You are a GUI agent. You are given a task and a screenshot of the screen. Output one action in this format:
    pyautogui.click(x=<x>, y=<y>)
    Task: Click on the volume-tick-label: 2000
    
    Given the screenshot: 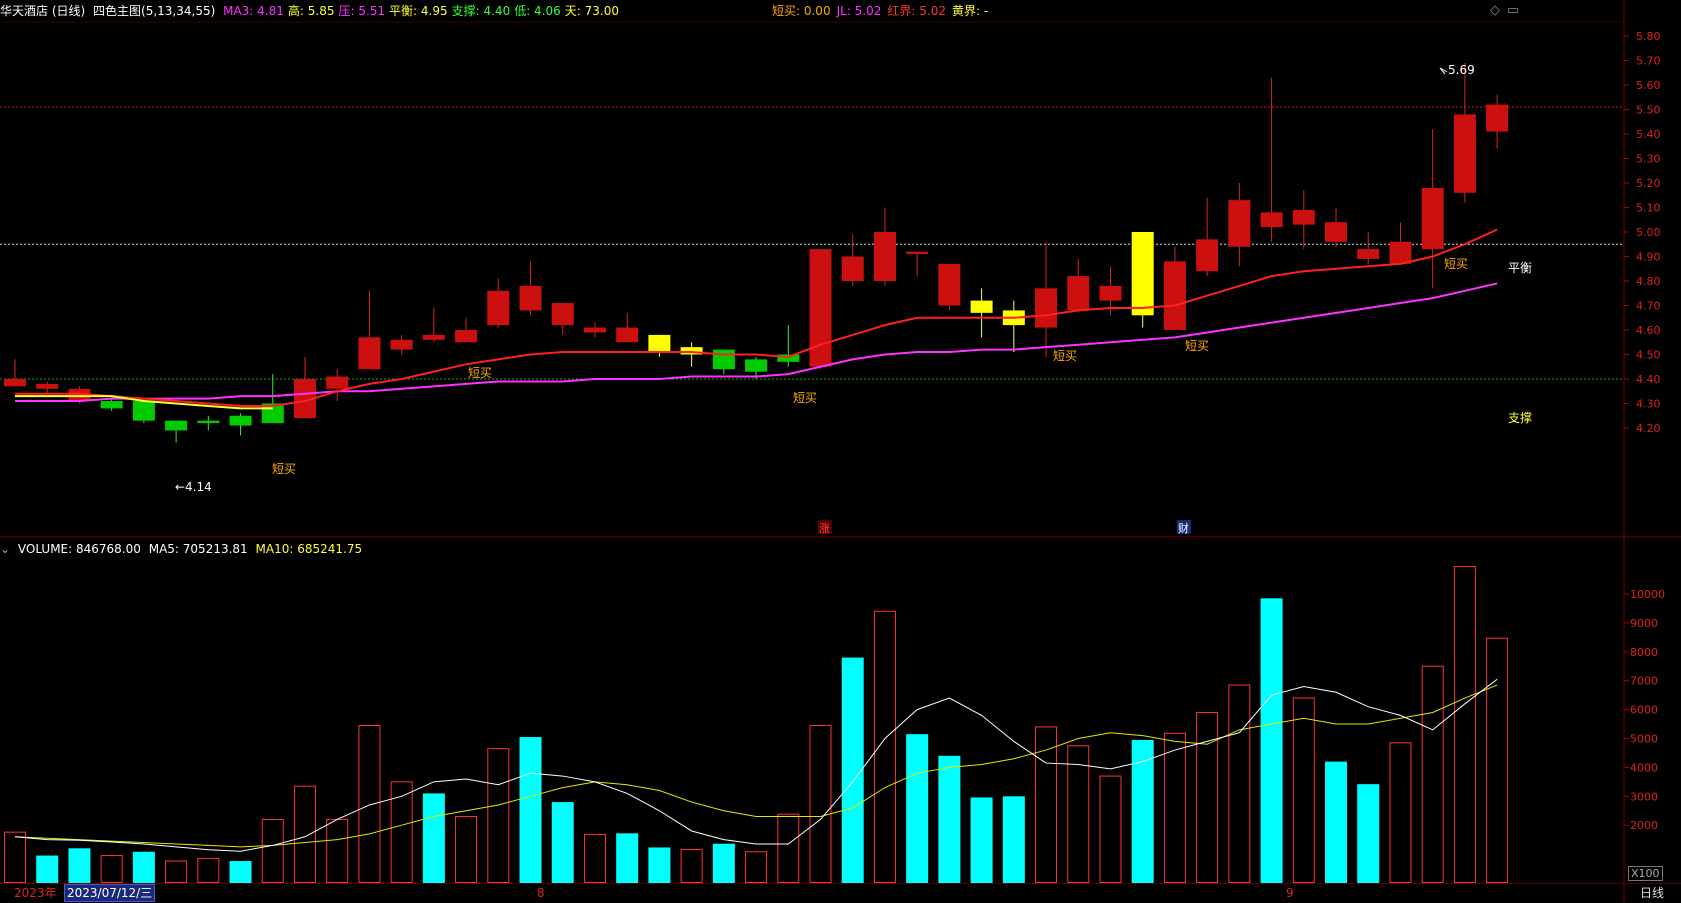 What is the action you would take?
    pyautogui.click(x=1644, y=825)
    